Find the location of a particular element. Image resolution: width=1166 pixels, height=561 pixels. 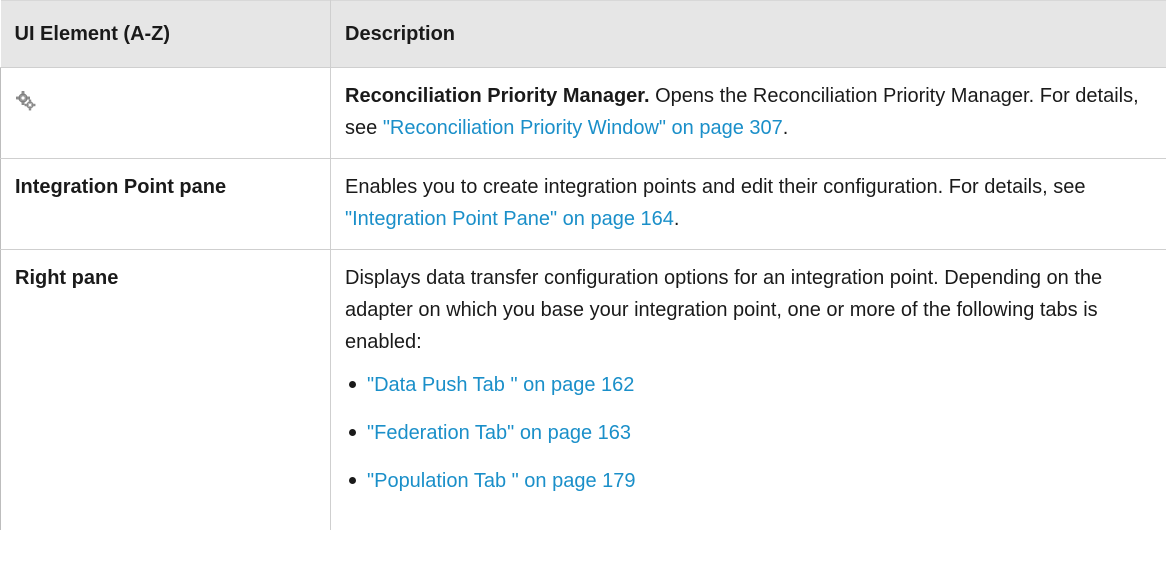

ui-element-cell is located at coordinates (165, 113).